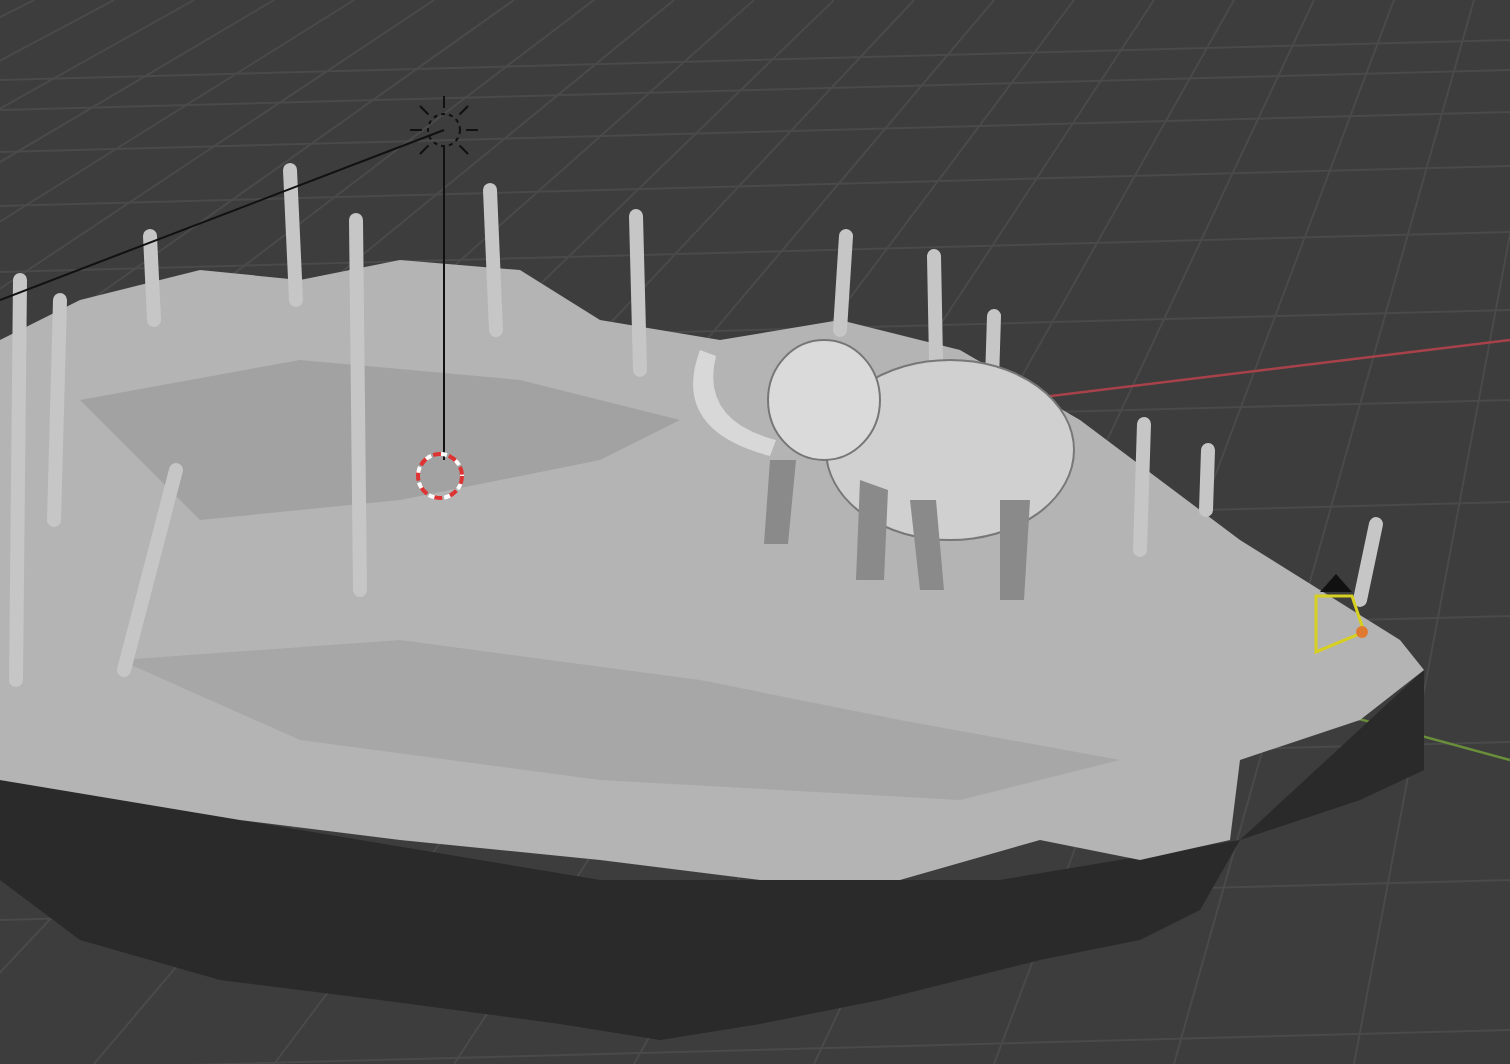  What do you see at coordinates (1341, 614) in the screenshot?
I see `camera-icon` at bounding box center [1341, 614].